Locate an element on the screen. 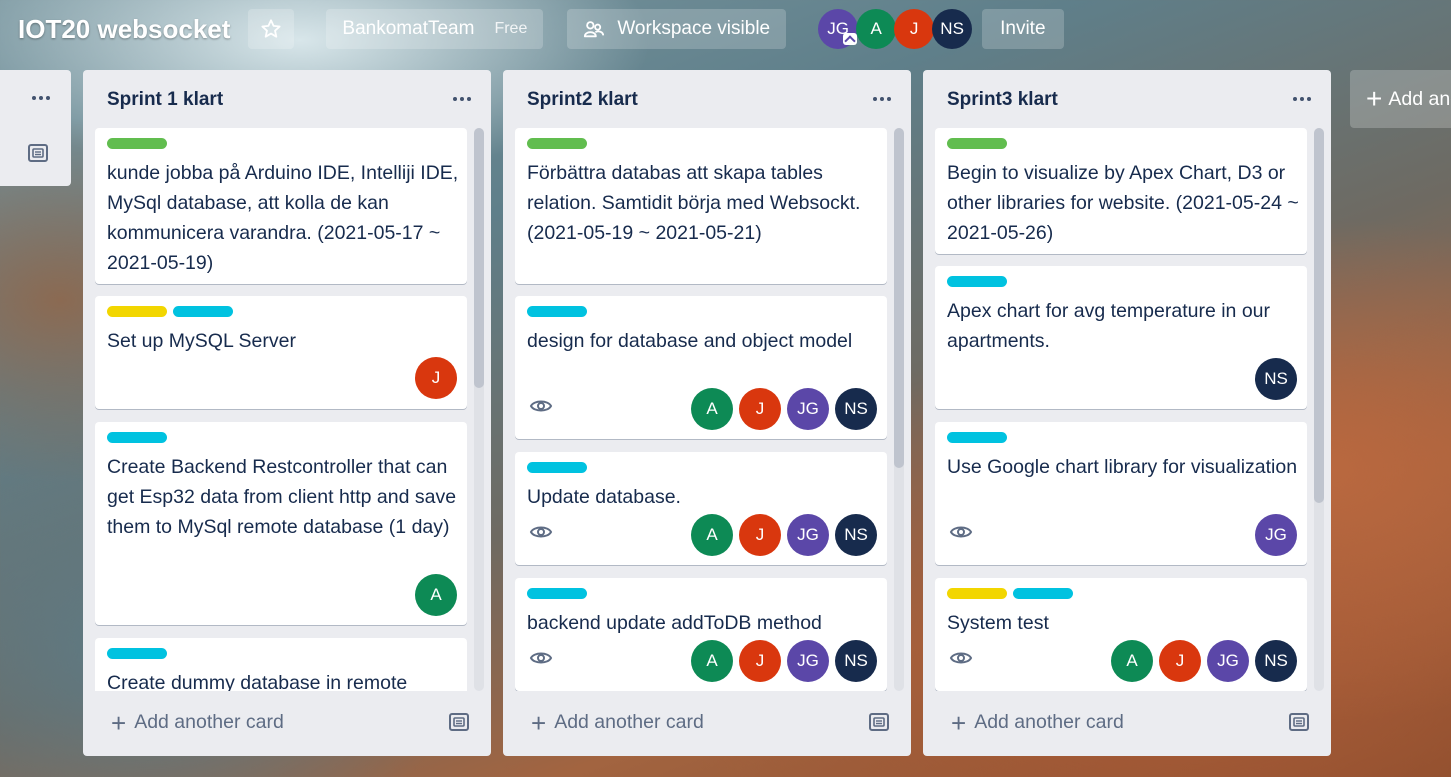 Image resolution: width=1451 pixels, height=777 pixels. board-title: IOT20 websocket is located at coordinates (133, 29).